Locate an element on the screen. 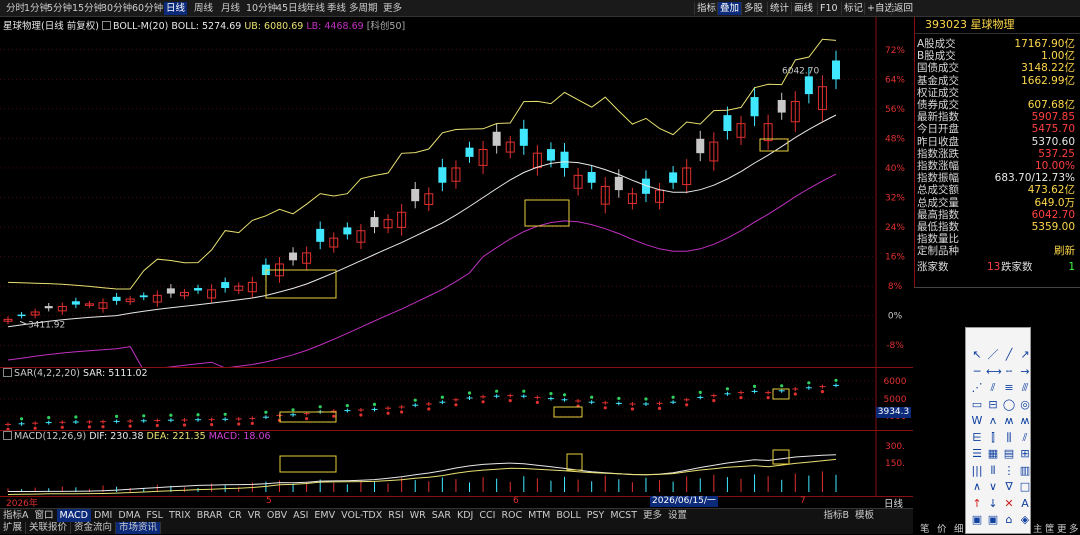 The image size is (1080, 535). indicator-tab: VOL-TDX is located at coordinates (361, 515).